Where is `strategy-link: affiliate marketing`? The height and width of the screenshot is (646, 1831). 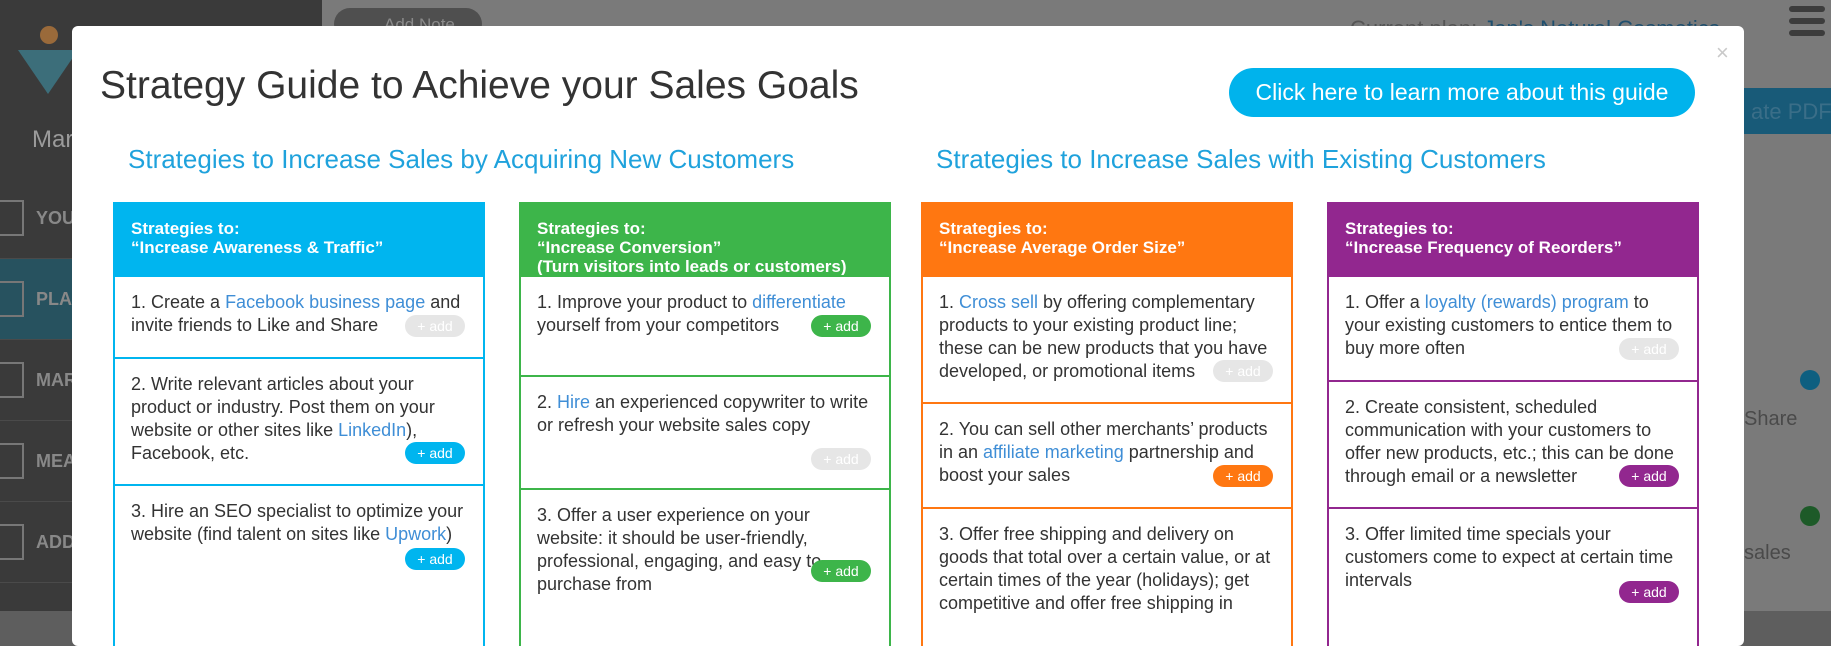
strategy-link: affiliate marketing is located at coordinates (1053, 452).